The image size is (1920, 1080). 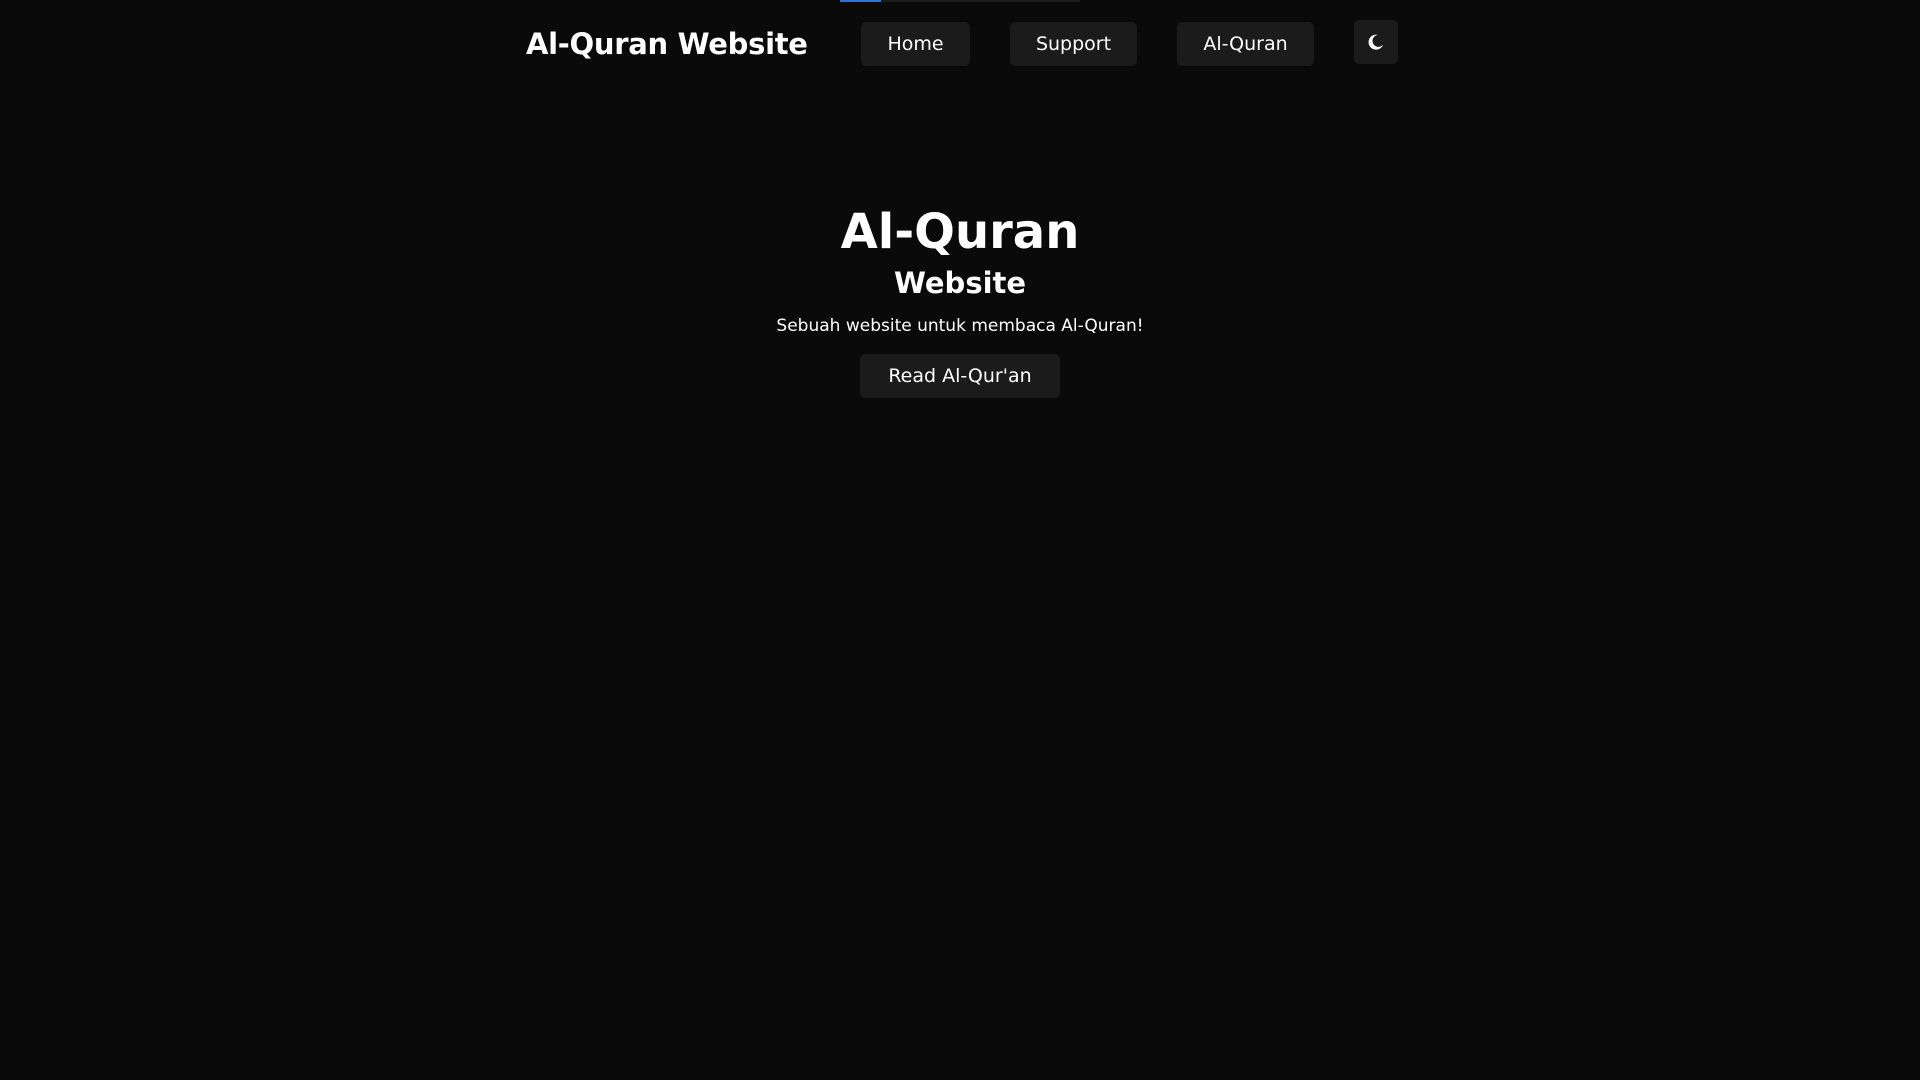 I want to click on read-al-quran-button: Read Al-Qur'an, so click(x=960, y=376).